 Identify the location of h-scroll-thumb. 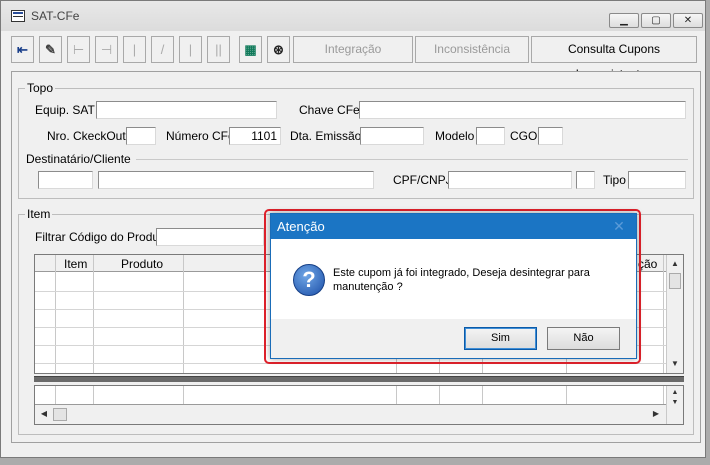
(60, 414).